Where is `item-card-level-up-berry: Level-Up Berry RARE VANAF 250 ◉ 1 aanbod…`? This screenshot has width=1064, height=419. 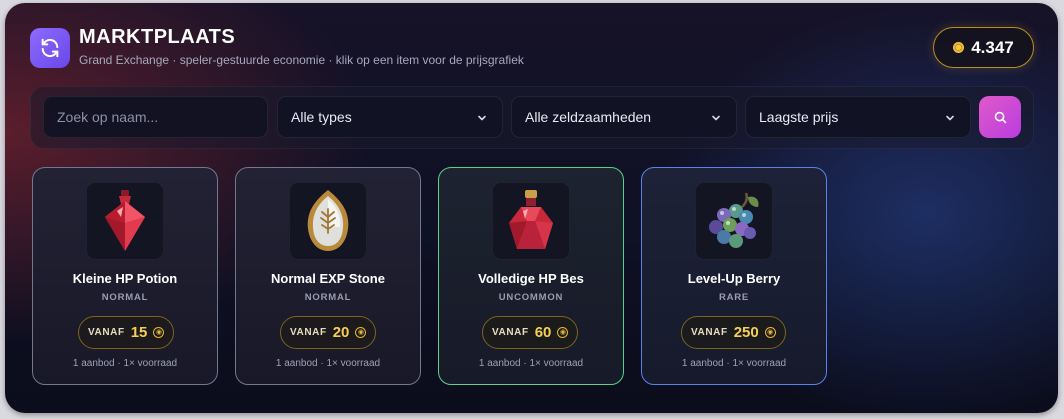
item-card-level-up-berry: Level-Up Berry RARE VANAF 250 ◉ 1 aanbod… is located at coordinates (734, 276).